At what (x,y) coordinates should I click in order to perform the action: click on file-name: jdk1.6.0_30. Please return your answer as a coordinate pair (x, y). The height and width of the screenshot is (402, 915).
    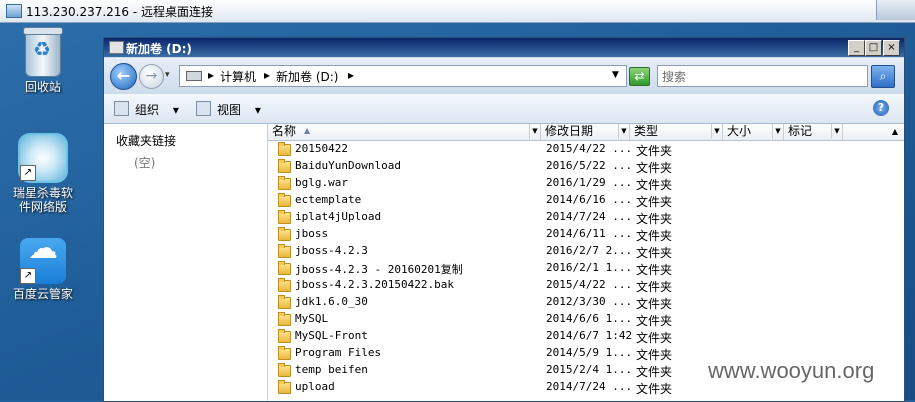
    Looking at the image, I should click on (331, 301).